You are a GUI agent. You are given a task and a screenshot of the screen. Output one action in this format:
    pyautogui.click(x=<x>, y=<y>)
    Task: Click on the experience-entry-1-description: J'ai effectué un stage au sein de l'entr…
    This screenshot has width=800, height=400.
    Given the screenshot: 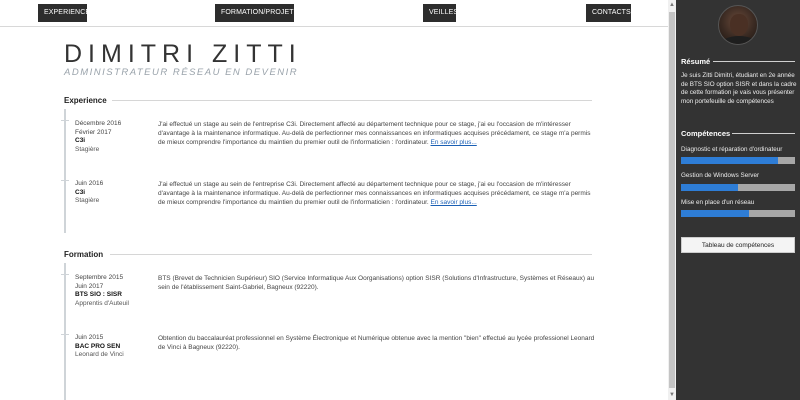 What is the action you would take?
    pyautogui.click(x=378, y=134)
    